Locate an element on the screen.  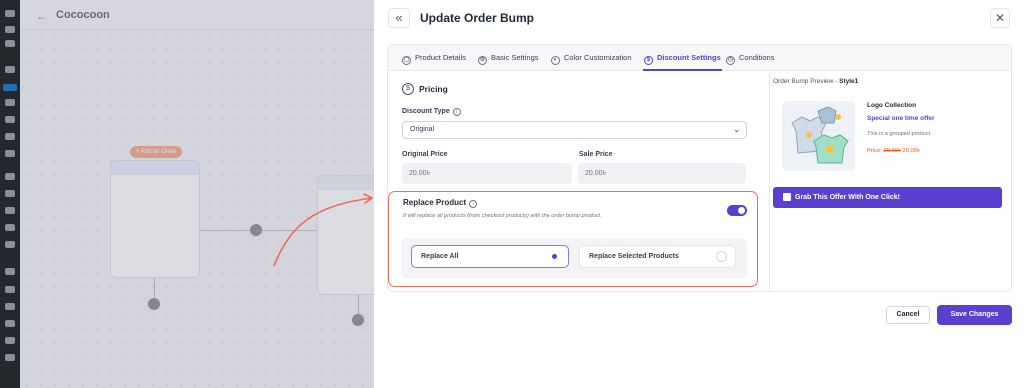
funnel-menu-icon is located at coordinates (10, 87).